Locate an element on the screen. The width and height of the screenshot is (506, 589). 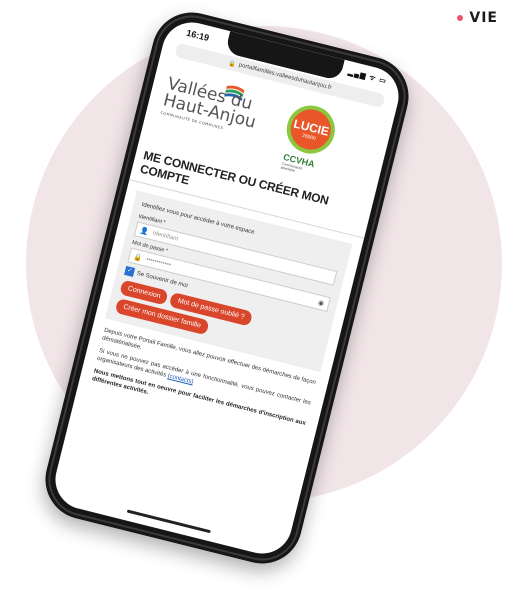
eye-icon: ◉ is located at coordinates (321, 302).